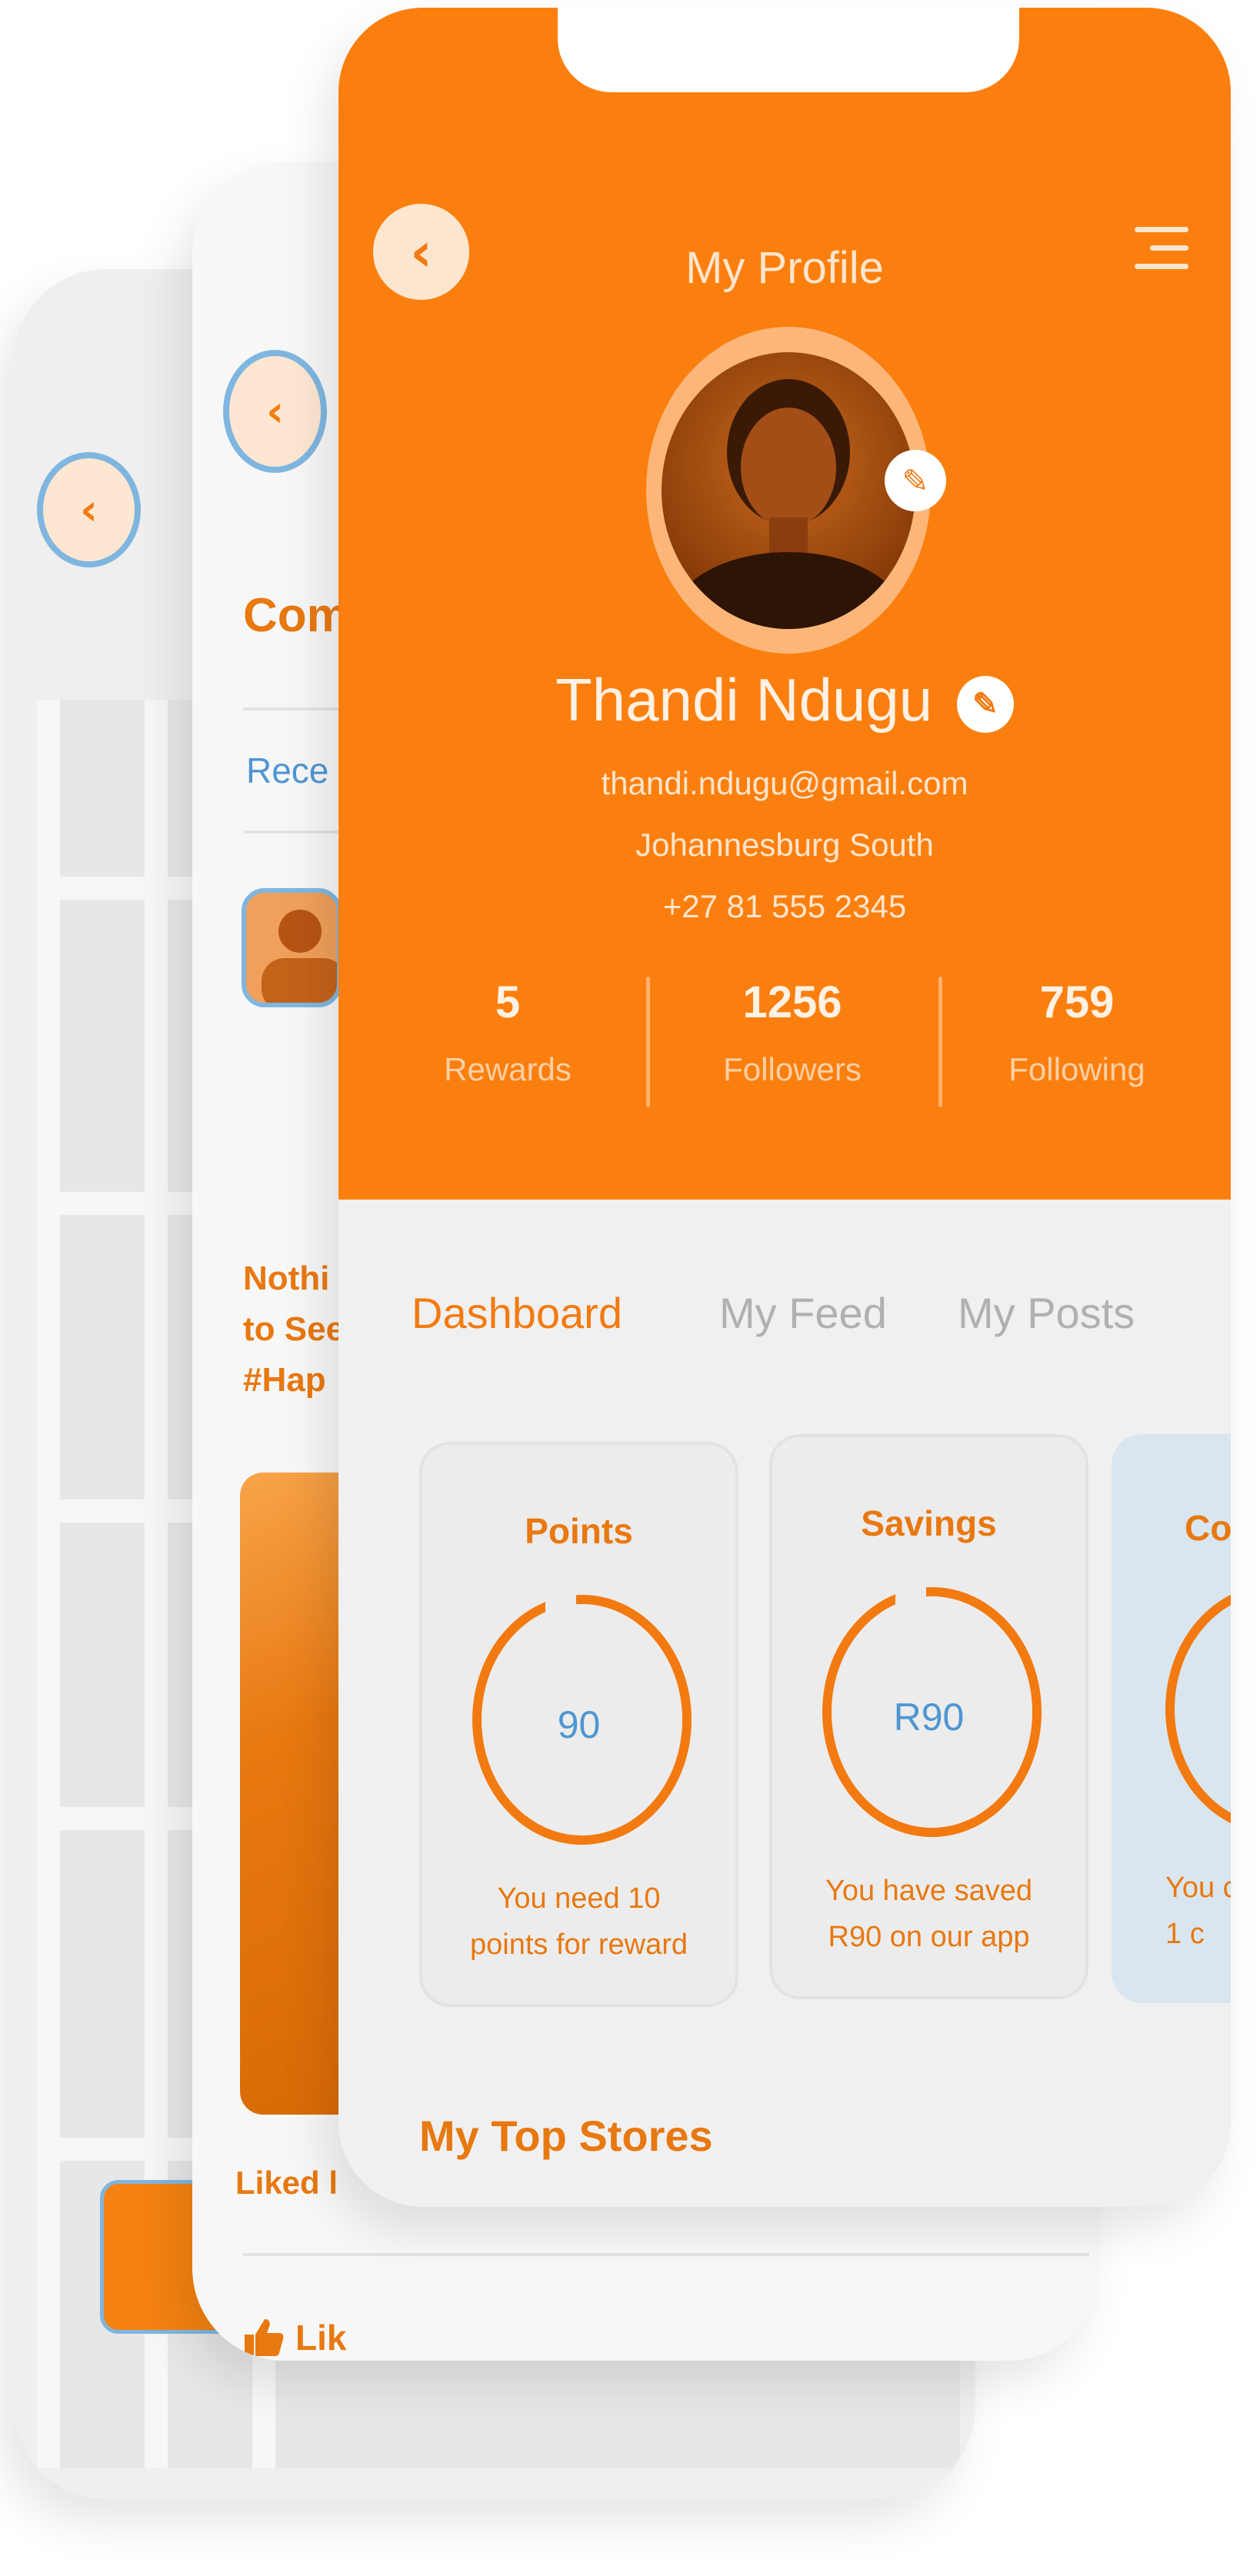 This screenshot has height=2576, width=1260. Describe the element at coordinates (788, 50) in the screenshot. I see `phone-notch` at that location.